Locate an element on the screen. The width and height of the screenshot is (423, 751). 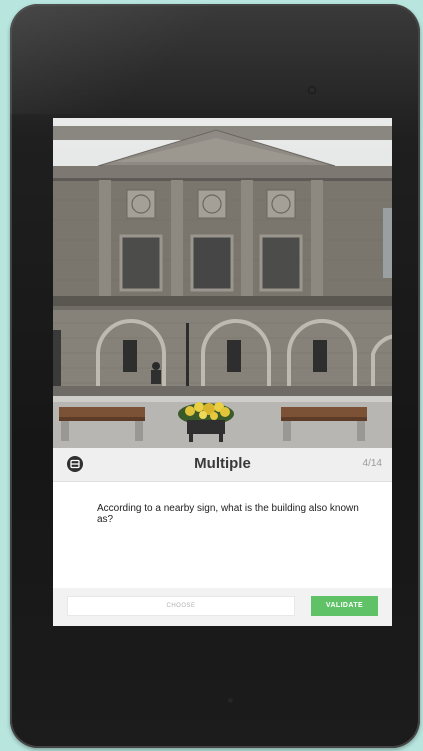
answer-footer: CHOOSE VALIDATE is located at coordinates (222, 607).